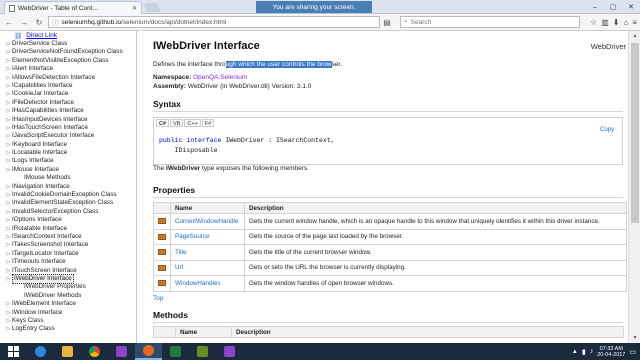 The image size is (640, 360). Describe the element at coordinates (616, 22) in the screenshot. I see `download-icon: ⬇` at that location.